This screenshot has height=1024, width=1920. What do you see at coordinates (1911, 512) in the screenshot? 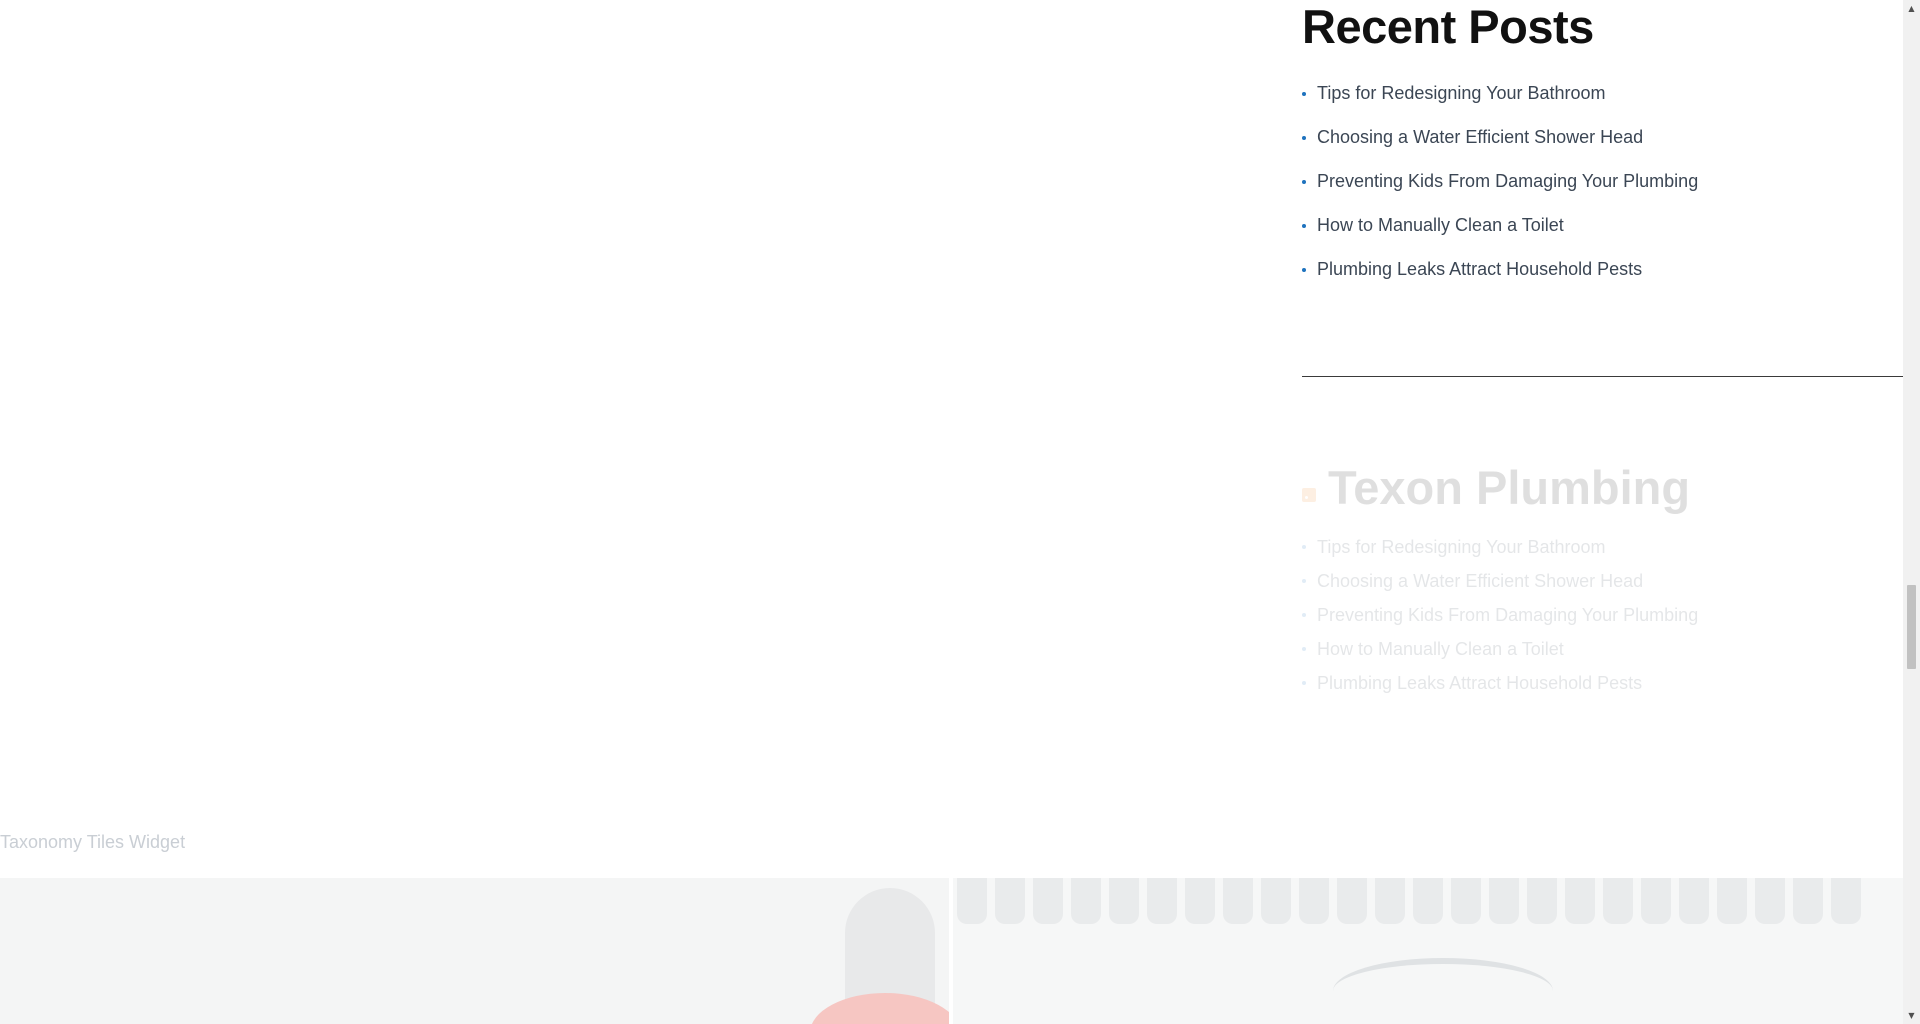
I see `vertical-scrollbar: ▲ ▼` at bounding box center [1911, 512].